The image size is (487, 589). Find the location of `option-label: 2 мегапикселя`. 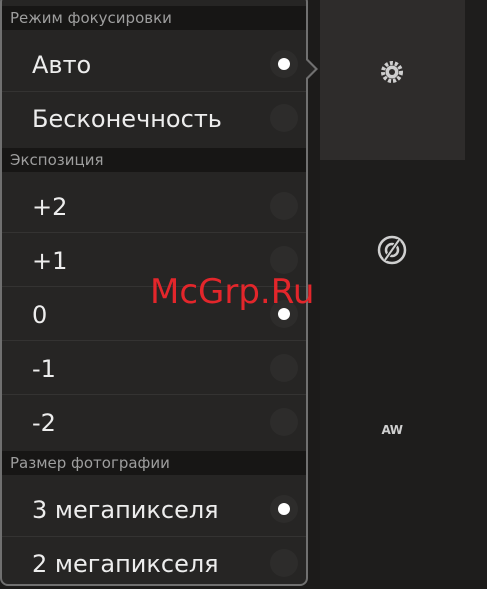

option-label: 2 мегапикселя is located at coordinates (125, 564).